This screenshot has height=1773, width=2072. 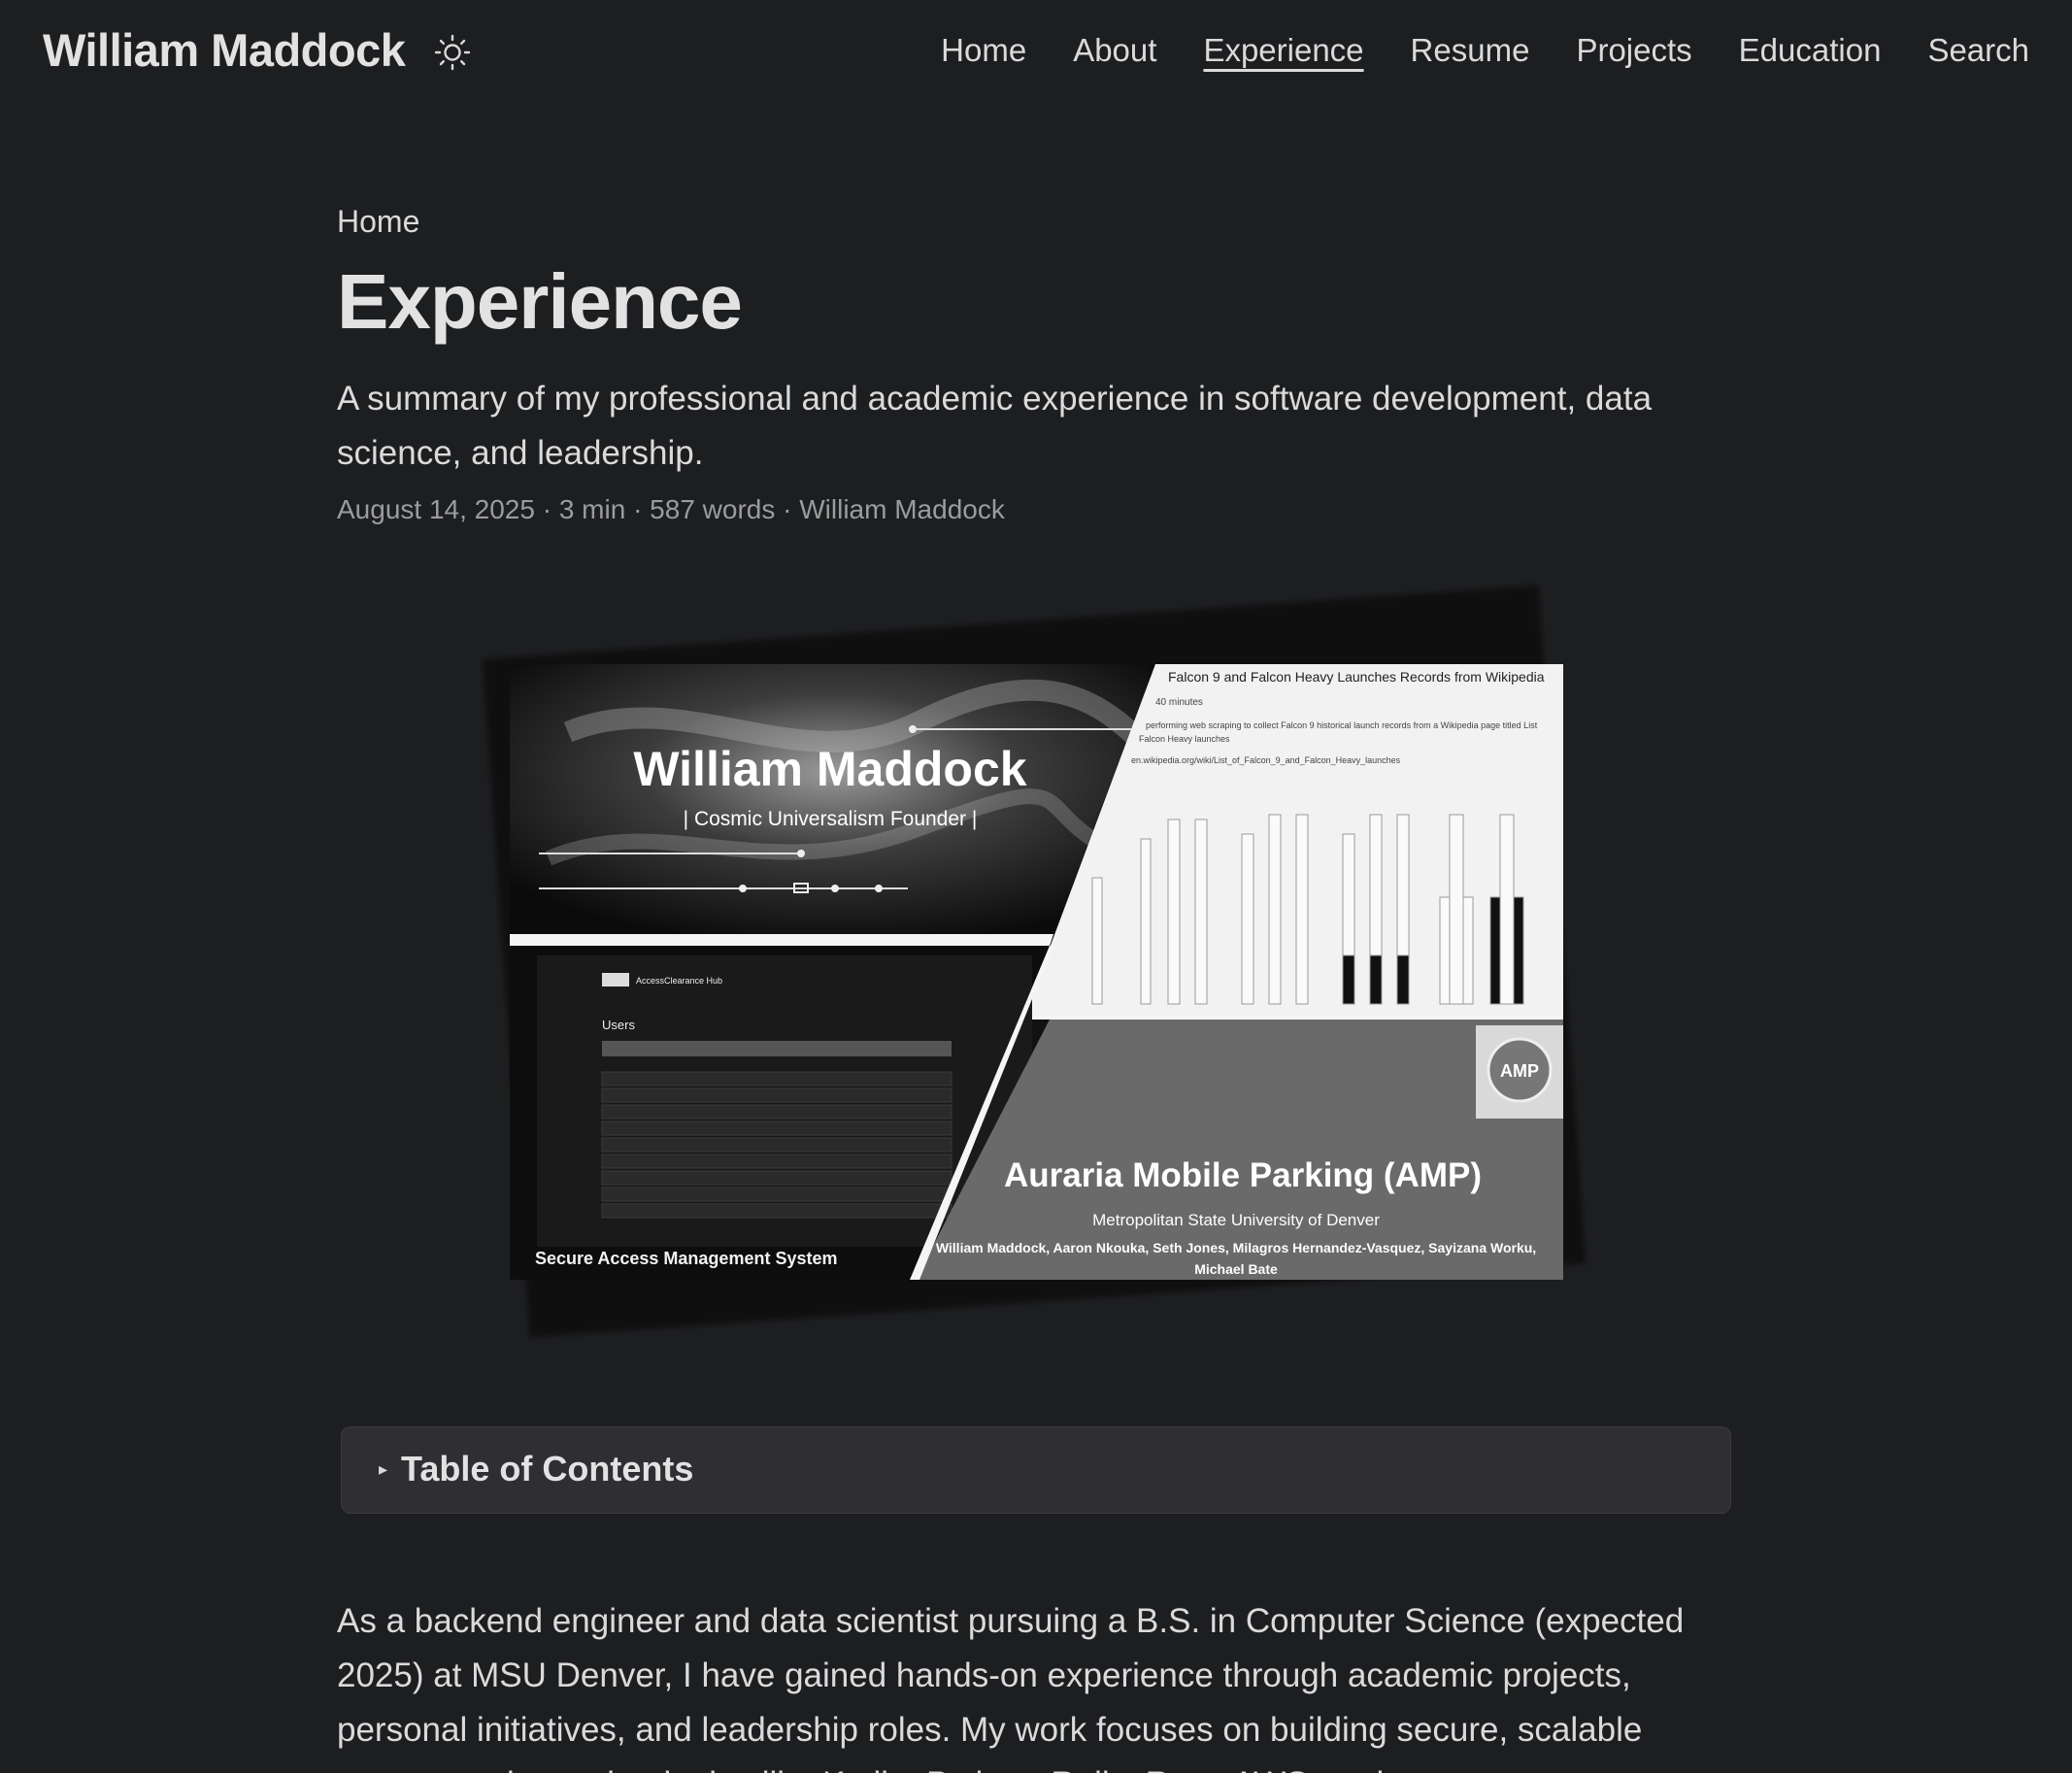 What do you see at coordinates (383, 1469) in the screenshot?
I see `caret-right-icon: ▸` at bounding box center [383, 1469].